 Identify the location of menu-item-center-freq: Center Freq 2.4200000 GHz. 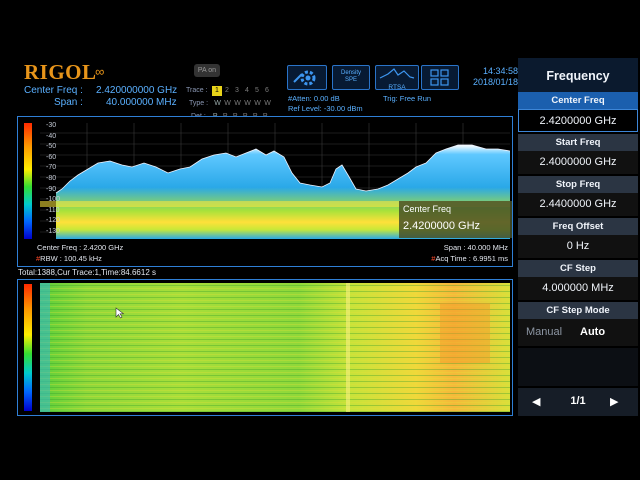
(578, 112).